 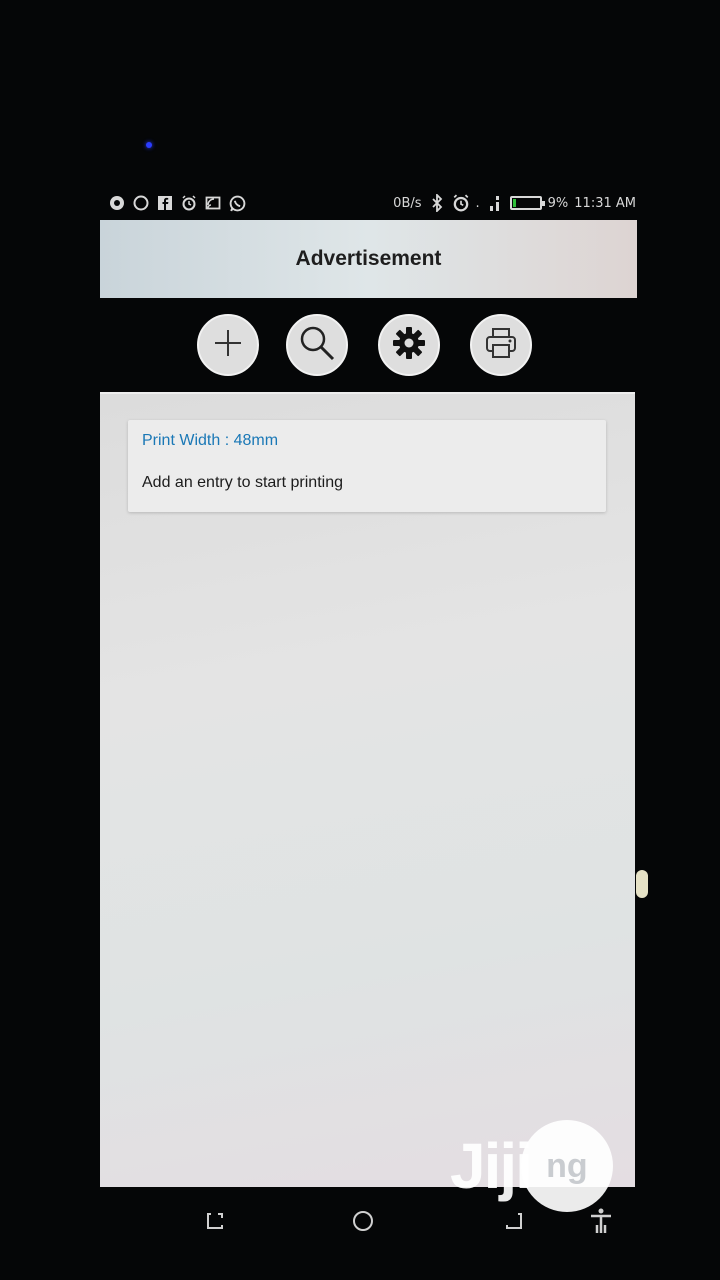 What do you see at coordinates (165, 203) in the screenshot?
I see `facebook-icon` at bounding box center [165, 203].